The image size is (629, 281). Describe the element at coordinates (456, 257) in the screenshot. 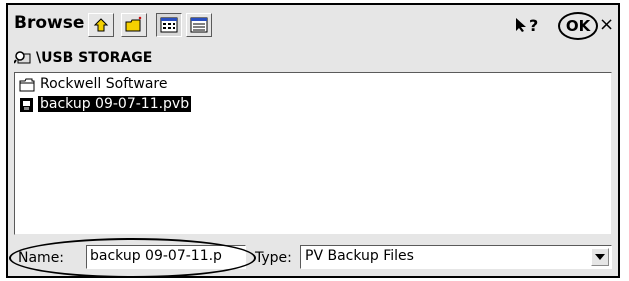

I see `type-select: PV Backup Files` at that location.